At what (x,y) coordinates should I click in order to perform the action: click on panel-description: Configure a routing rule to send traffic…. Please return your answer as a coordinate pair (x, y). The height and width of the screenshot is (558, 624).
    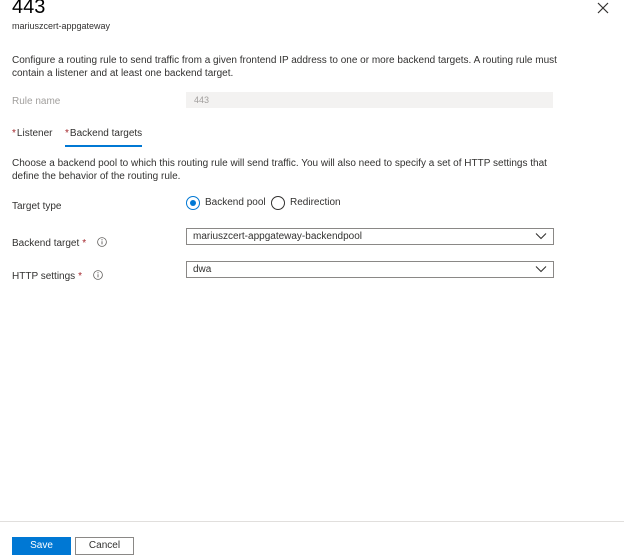
    Looking at the image, I should click on (284, 67).